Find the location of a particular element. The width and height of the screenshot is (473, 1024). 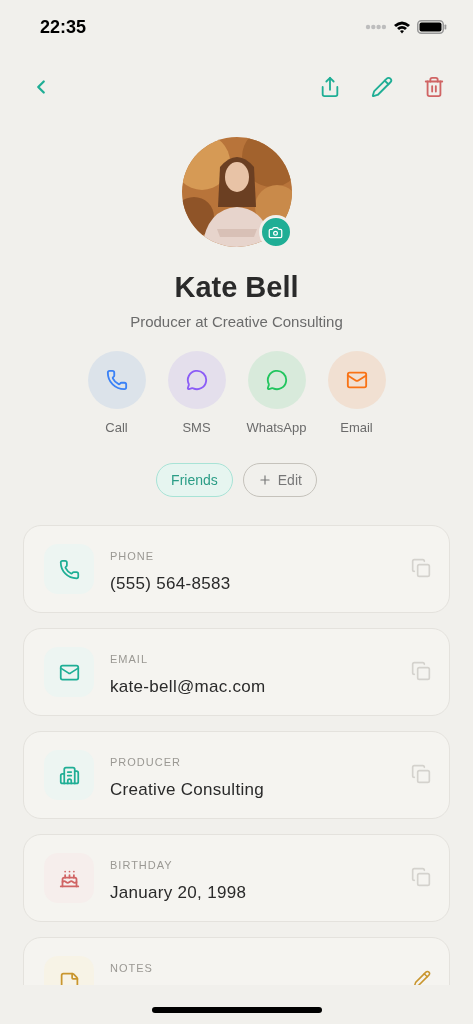

field-label: BIRTHDAY is located at coordinates (142, 865).